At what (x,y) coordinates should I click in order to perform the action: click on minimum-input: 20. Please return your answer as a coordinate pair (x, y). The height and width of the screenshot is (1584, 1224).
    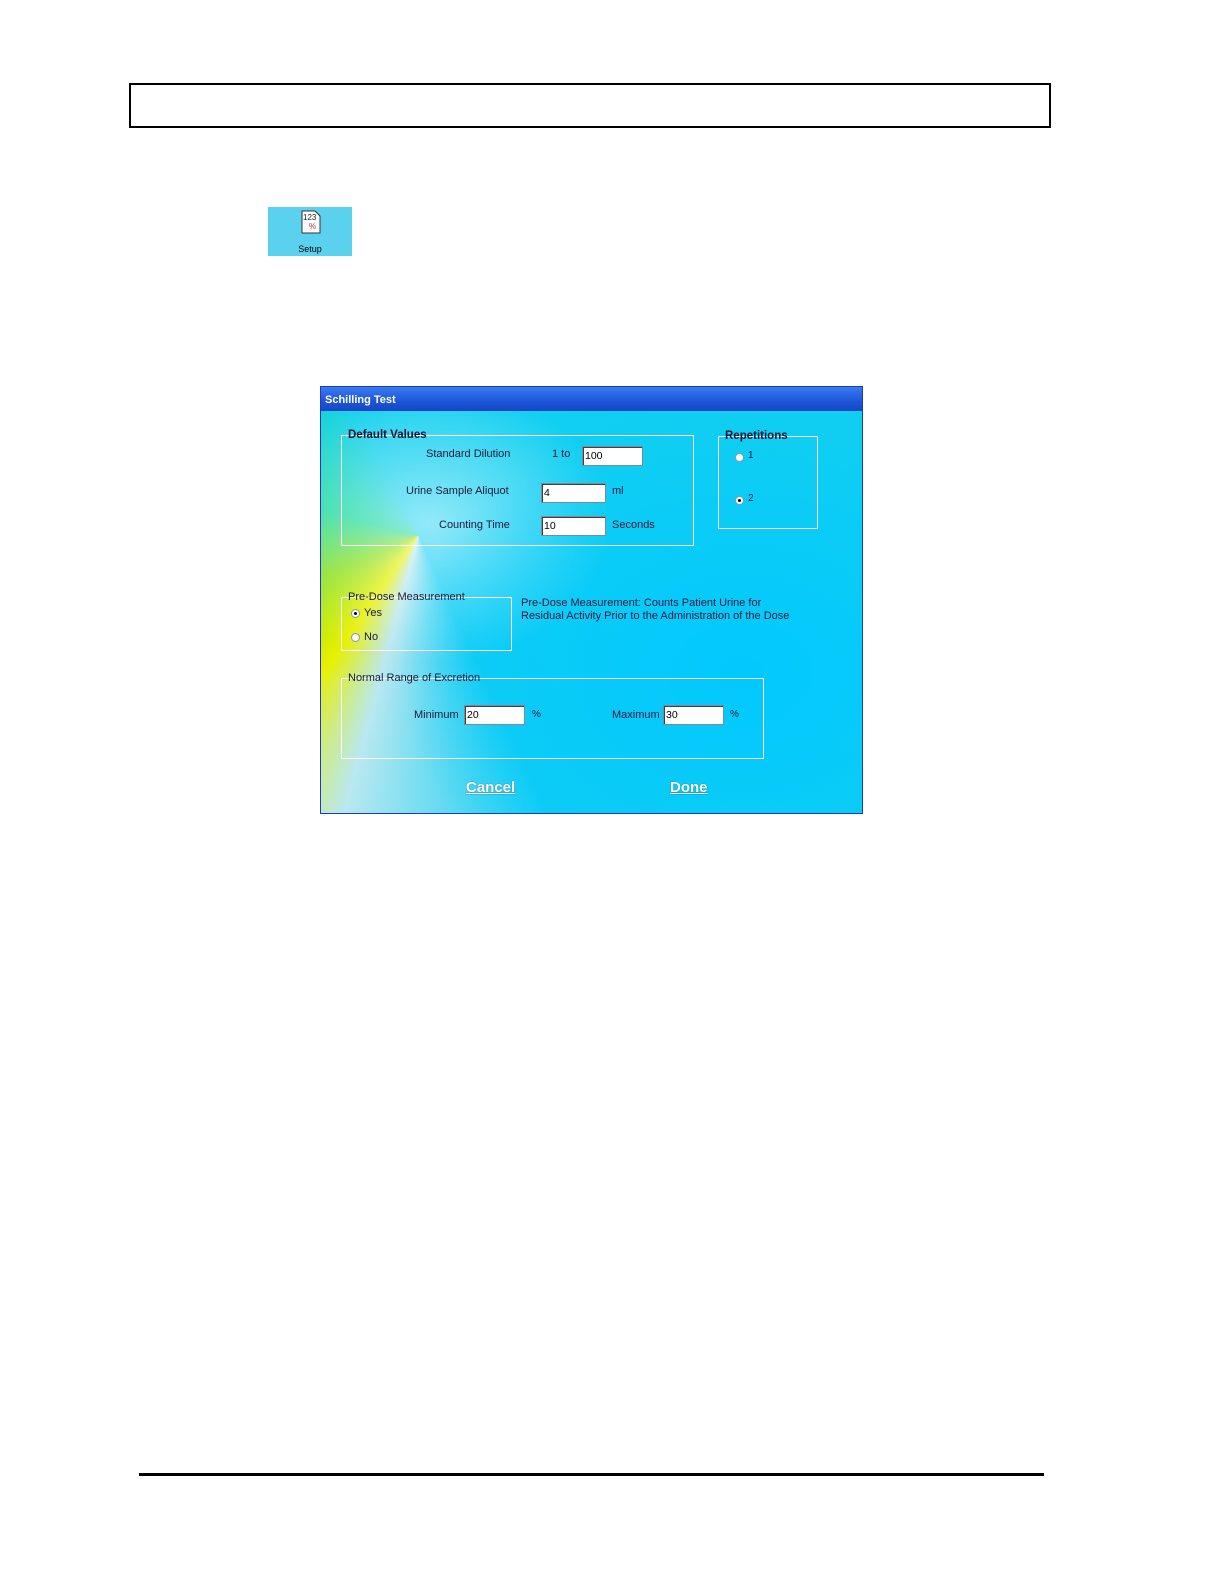
    Looking at the image, I should click on (494, 715).